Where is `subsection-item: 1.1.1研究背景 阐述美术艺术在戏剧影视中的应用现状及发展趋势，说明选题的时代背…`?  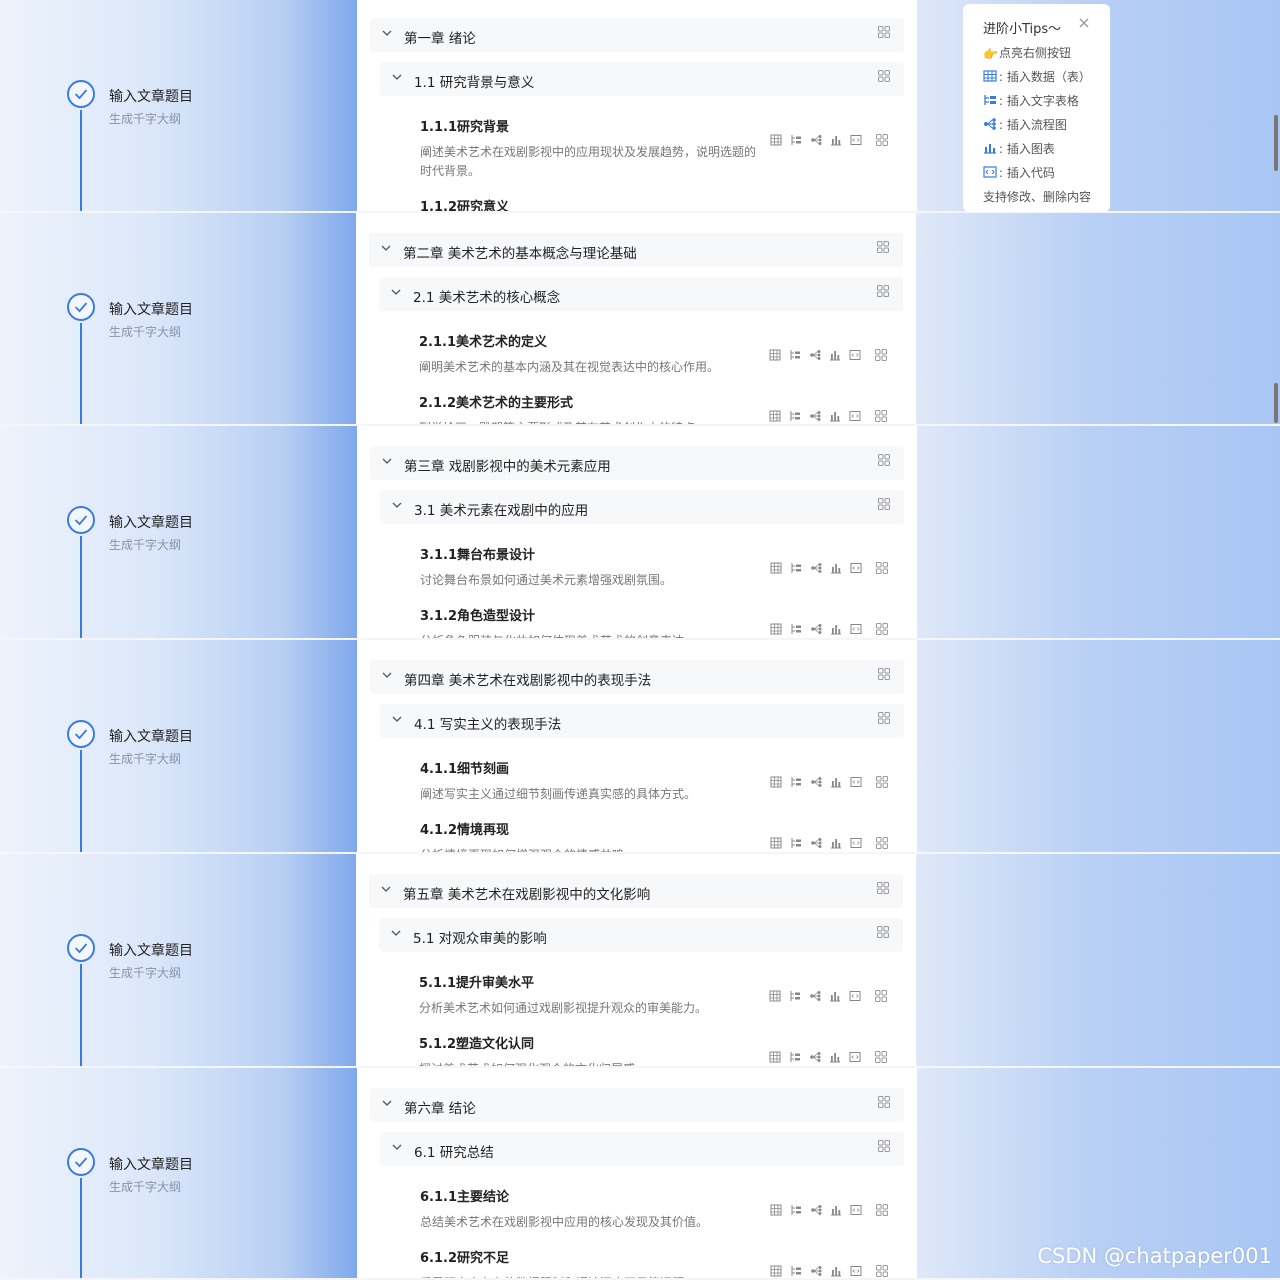 subsection-item: 1.1.1研究背景 阐述美术艺术在戏剧影视中的应用现状及发展趋势，说明选题的时代背… is located at coordinates (660, 148).